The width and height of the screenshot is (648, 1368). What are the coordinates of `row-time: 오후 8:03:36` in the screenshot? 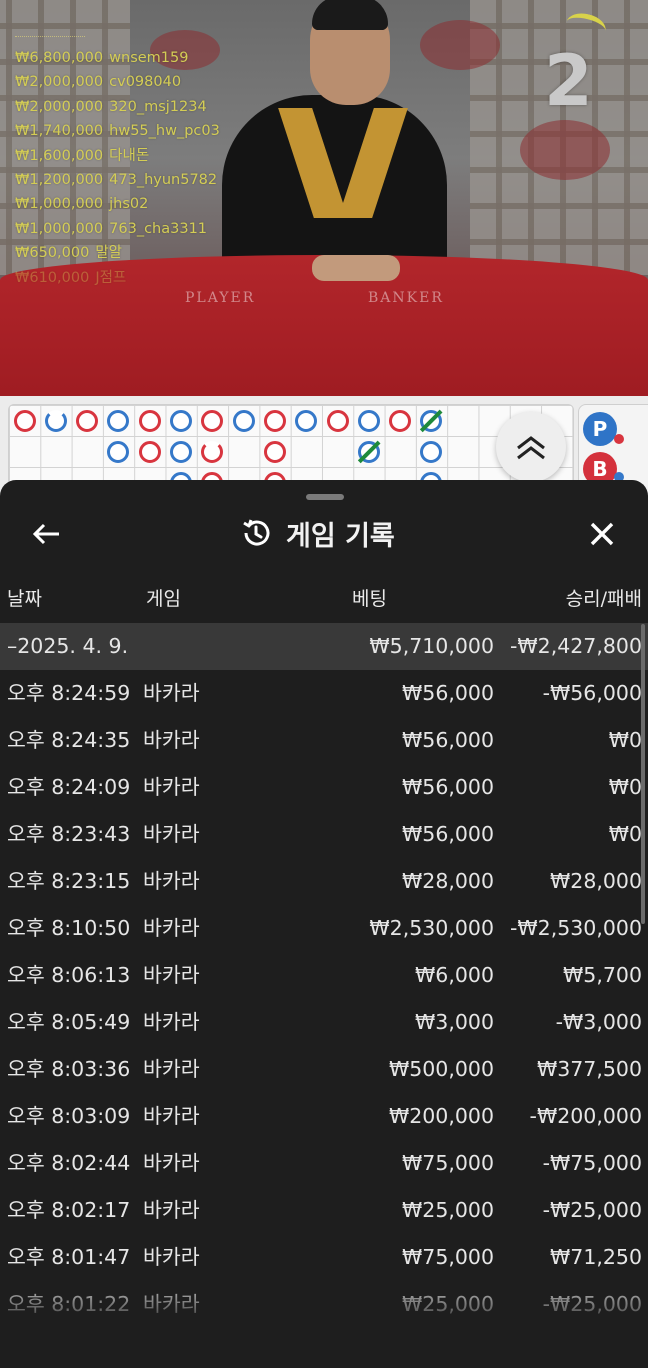 It's located at (69, 1069).